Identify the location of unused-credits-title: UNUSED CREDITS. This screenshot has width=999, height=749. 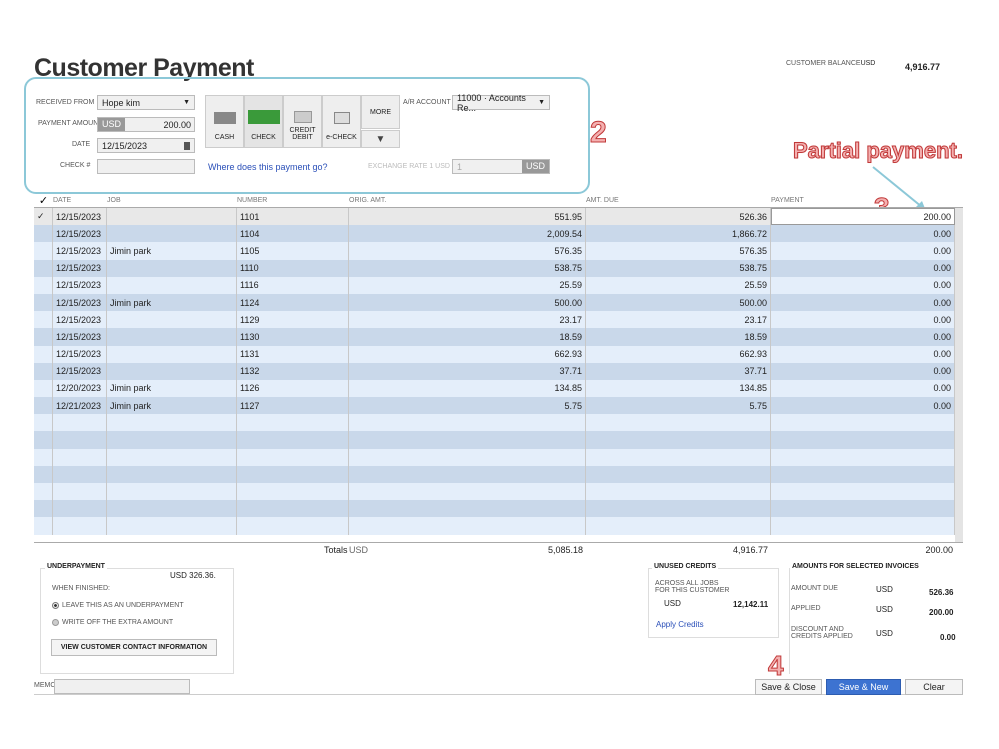
(685, 566).